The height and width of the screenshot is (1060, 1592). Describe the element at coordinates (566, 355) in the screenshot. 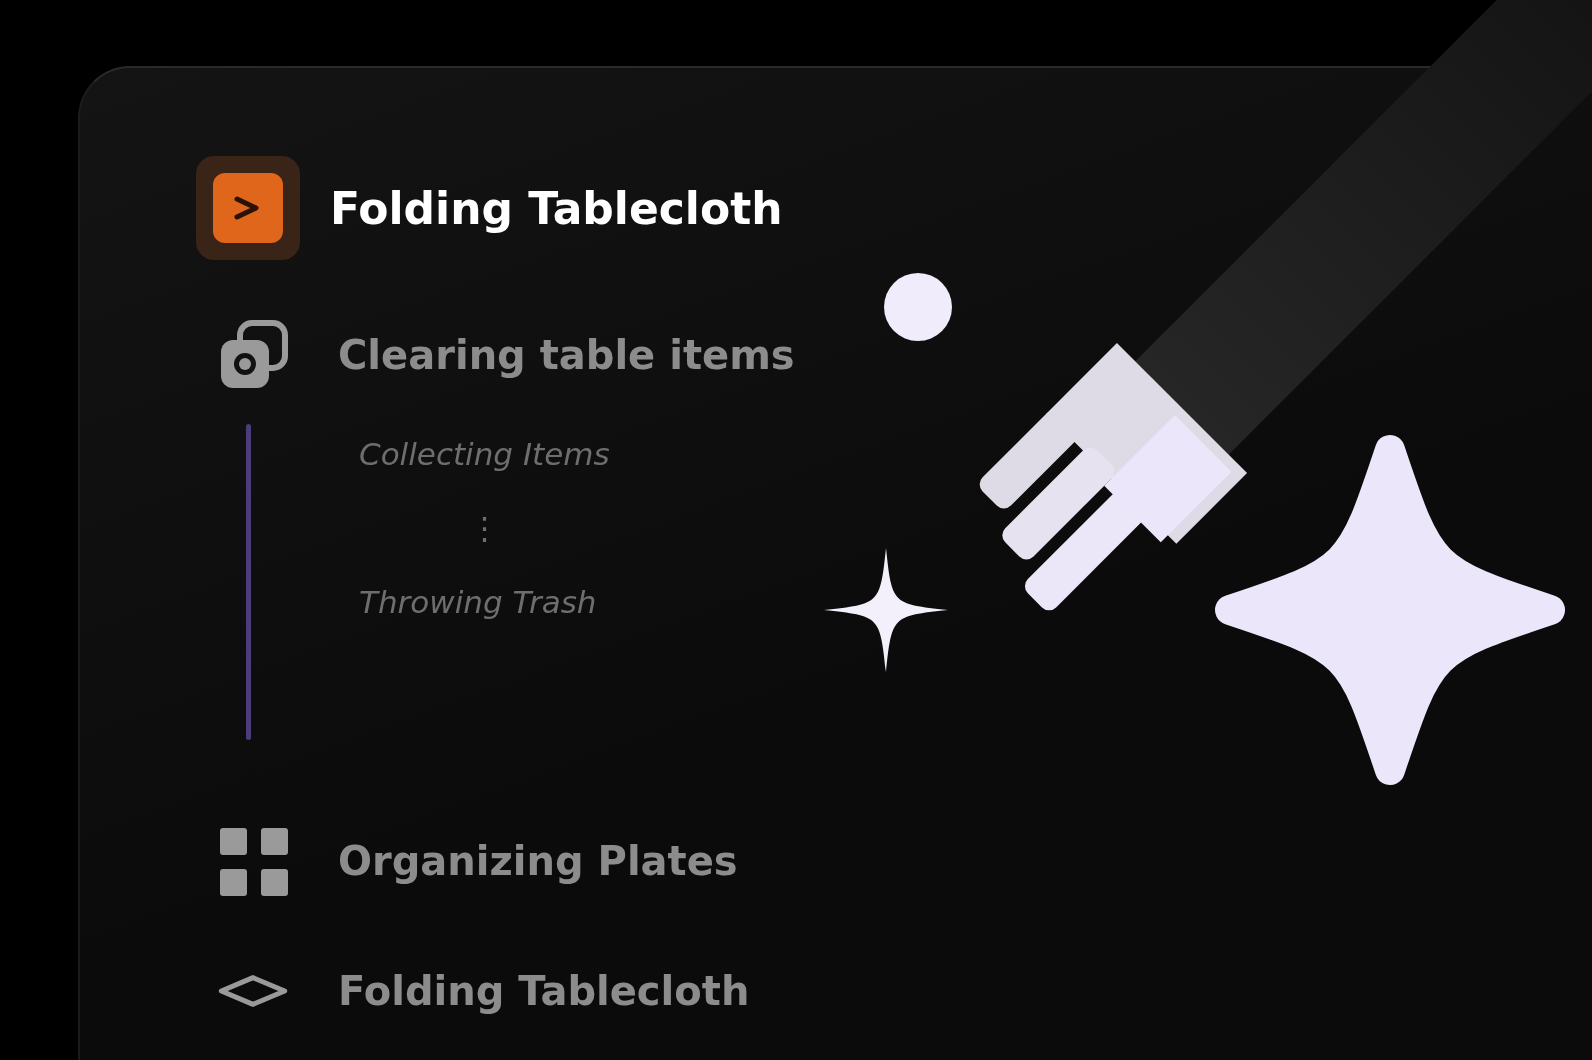

I see `nav-item: Clearing table items` at that location.